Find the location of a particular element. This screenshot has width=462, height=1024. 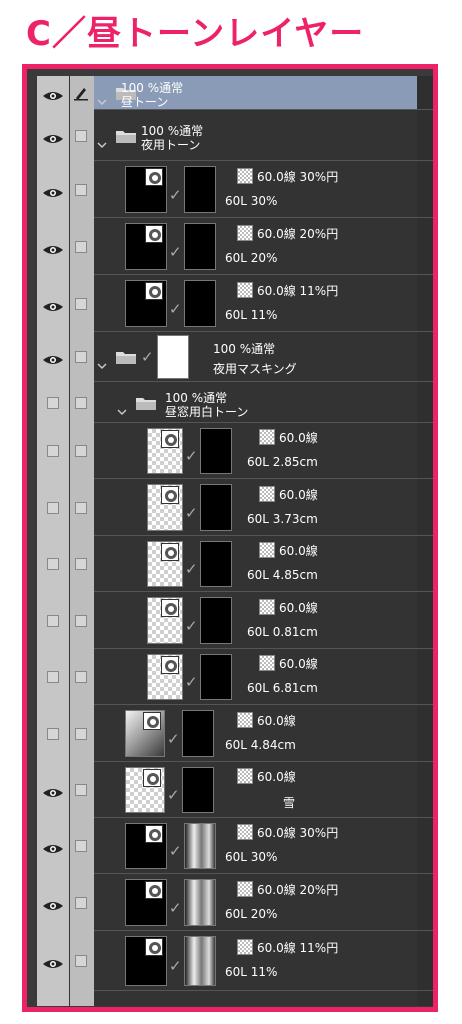

layer-row: ✓ 60.0線 60L 6.81cm is located at coordinates (235, 677).